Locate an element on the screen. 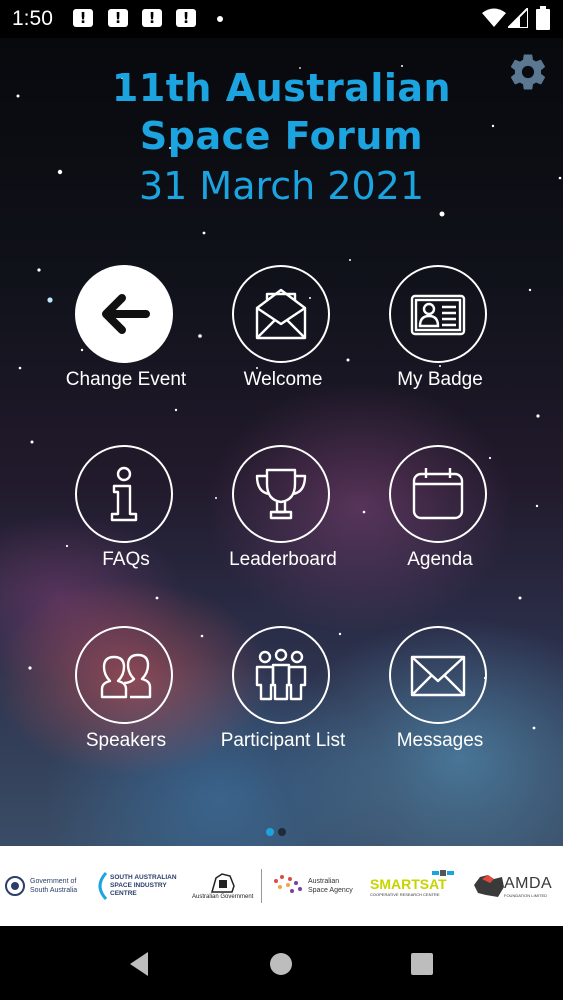  faqs-ring is located at coordinates (124, 494).